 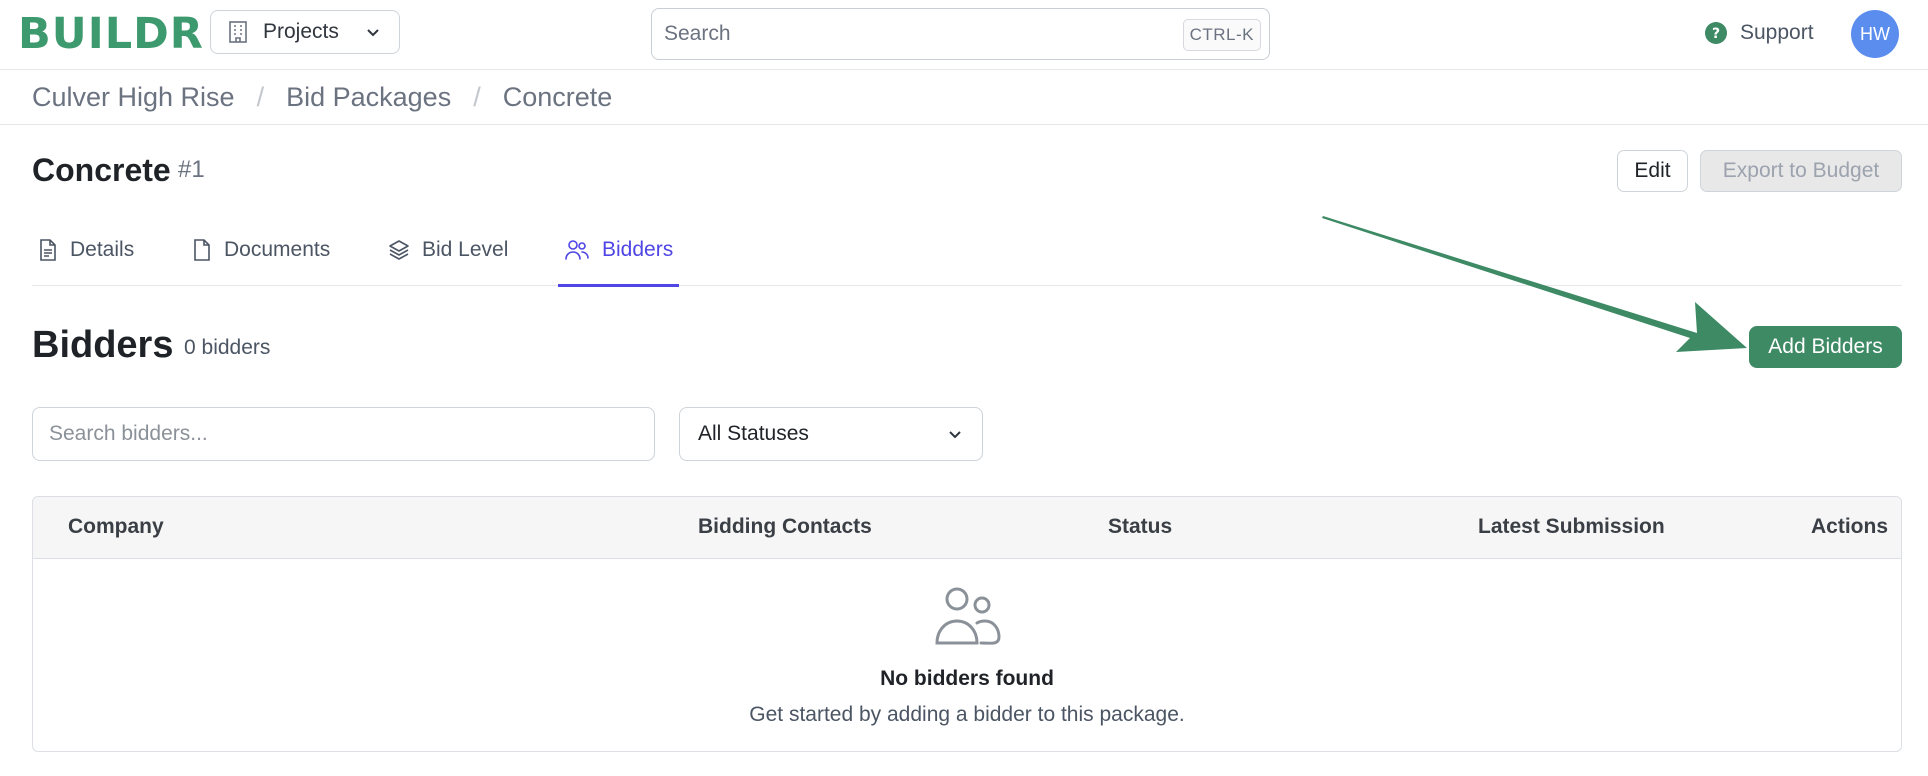 What do you see at coordinates (1850, 526) in the screenshot?
I see `column-header-actions: Actions` at bounding box center [1850, 526].